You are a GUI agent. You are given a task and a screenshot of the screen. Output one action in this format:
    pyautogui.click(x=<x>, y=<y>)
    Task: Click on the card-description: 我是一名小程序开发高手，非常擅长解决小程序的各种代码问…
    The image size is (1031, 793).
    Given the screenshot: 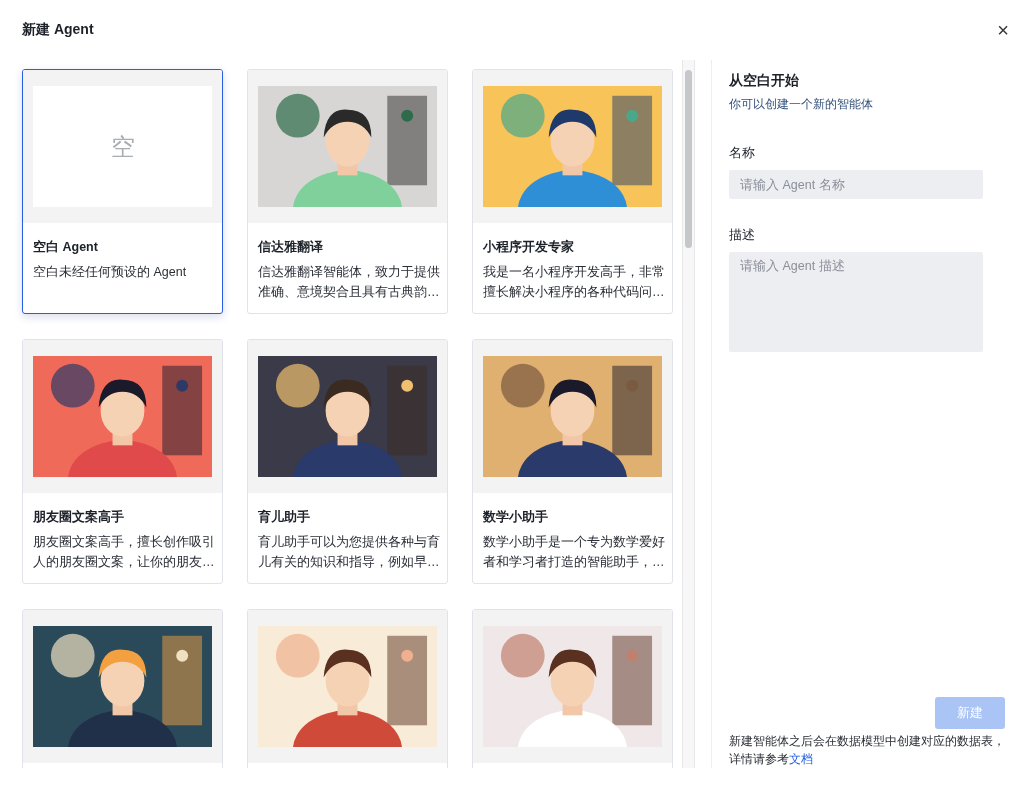 What is the action you would take?
    pyautogui.click(x=574, y=282)
    